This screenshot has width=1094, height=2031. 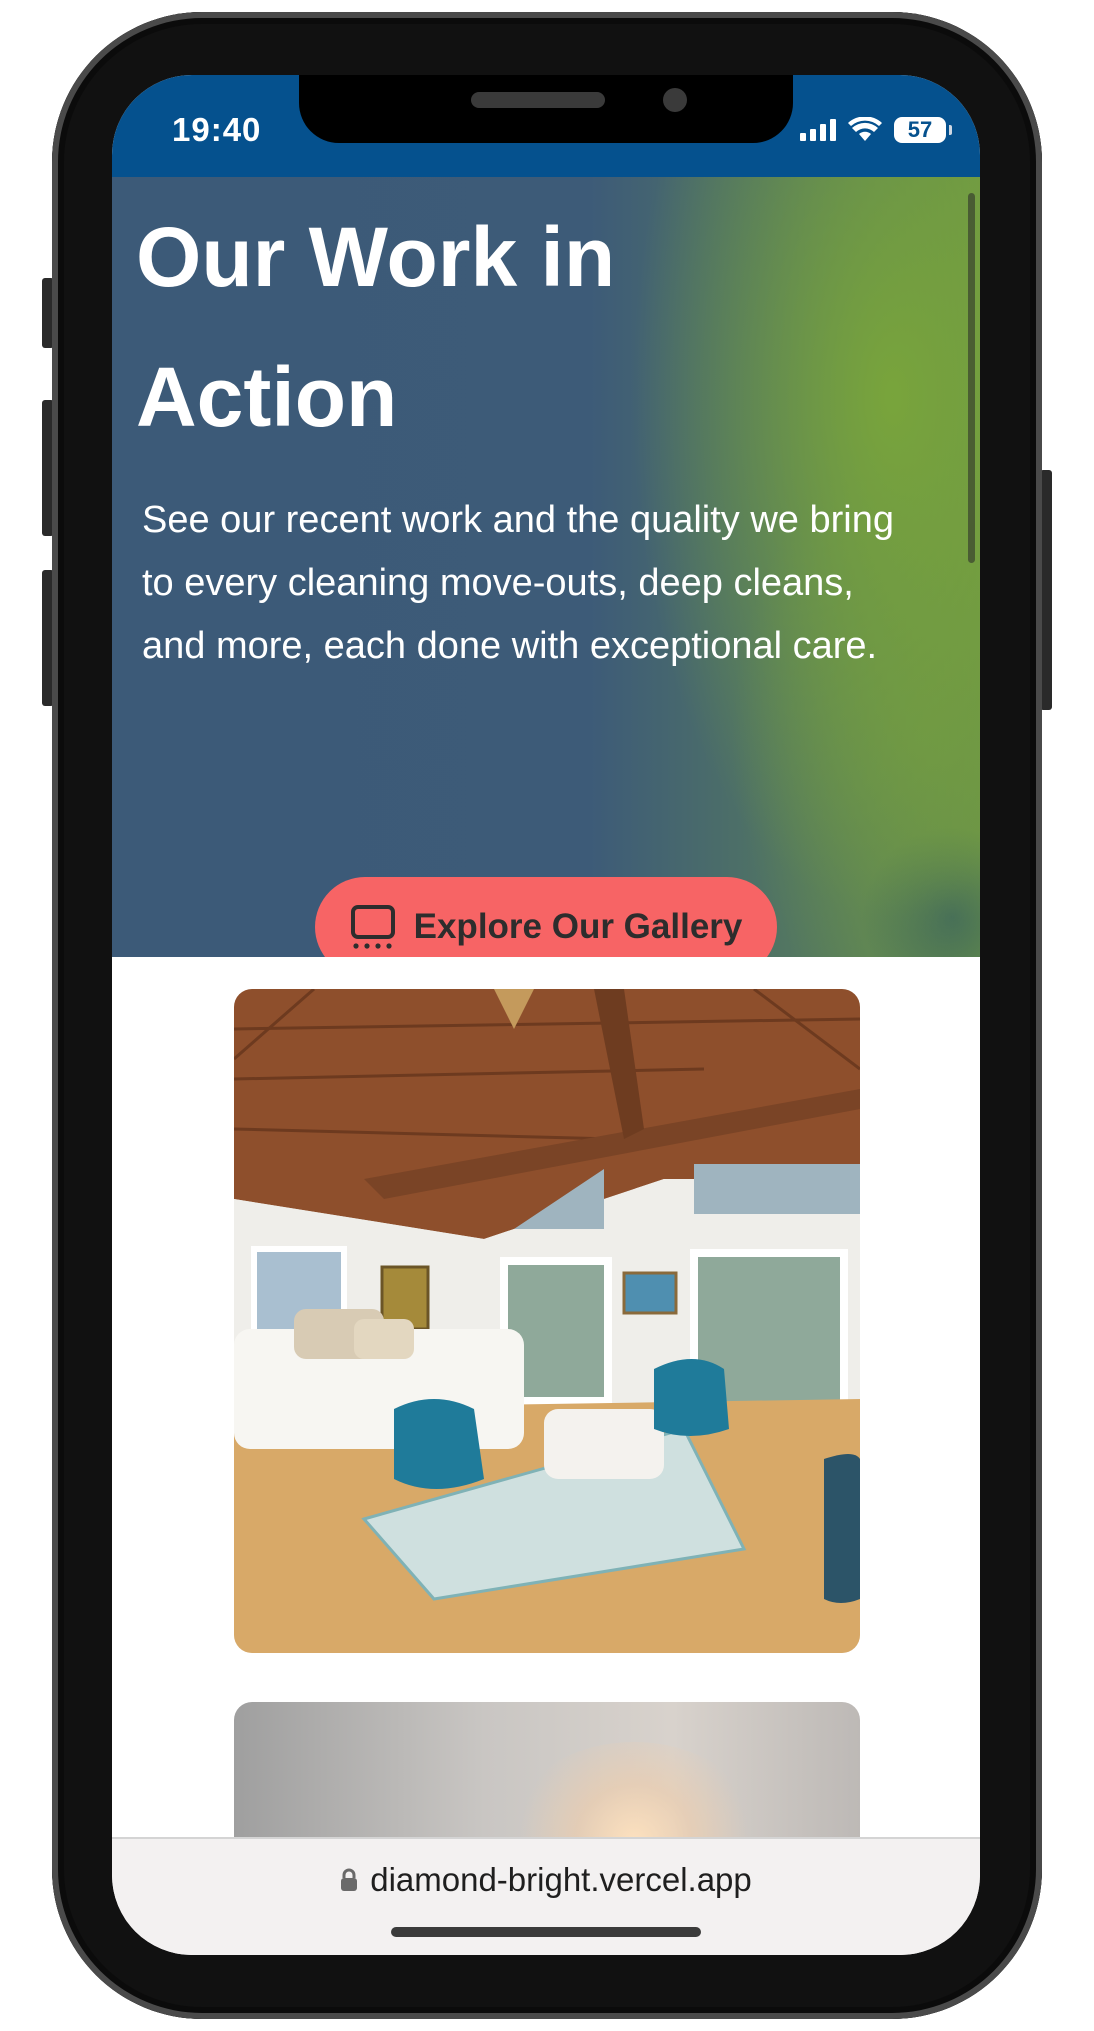 What do you see at coordinates (865, 129) in the screenshot?
I see `wifi-icon` at bounding box center [865, 129].